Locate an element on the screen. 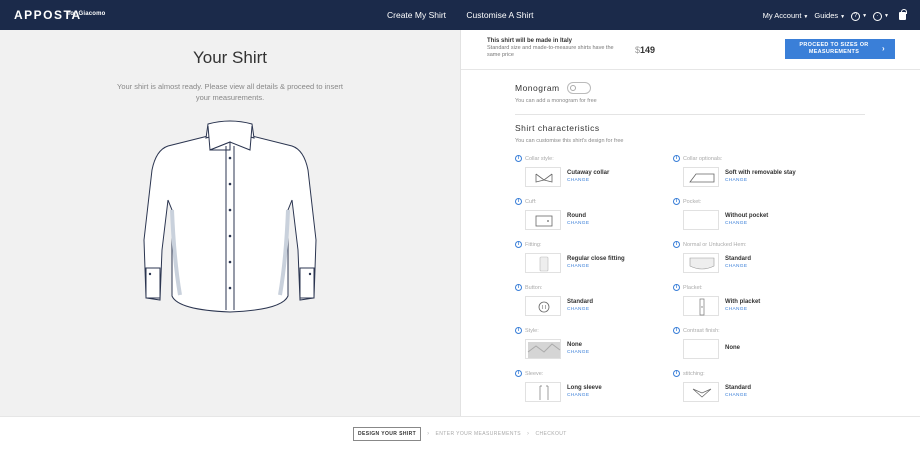  shopping-bag-icon is located at coordinates (903, 14).